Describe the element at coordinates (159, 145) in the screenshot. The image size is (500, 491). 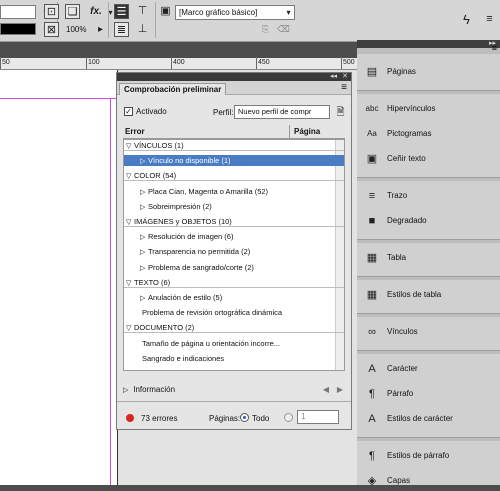
I see `row-label: VÍNCULOS (1)` at that location.